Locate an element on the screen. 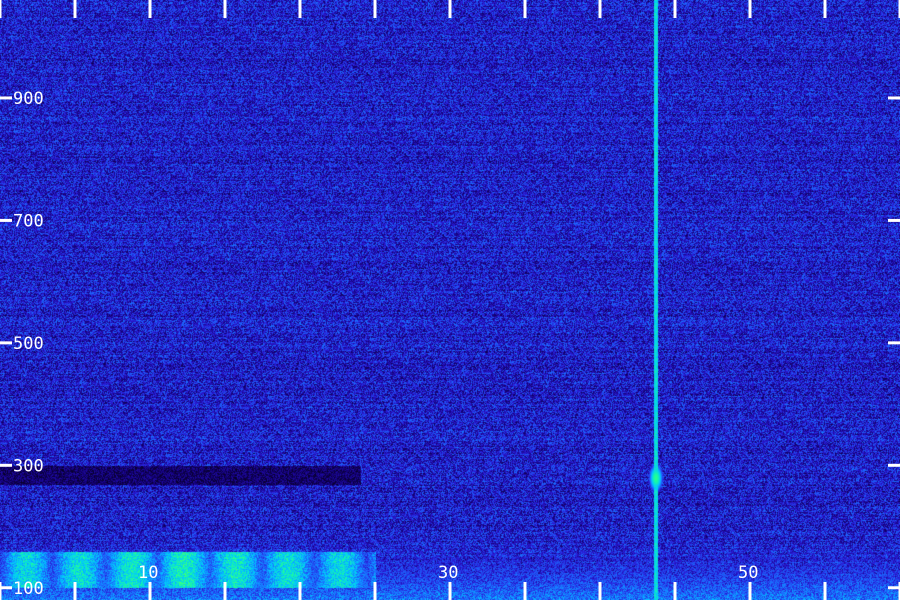 The width and height of the screenshot is (900, 600). x-ticks-bottom: 10 30 50 is located at coordinates (450, 581).